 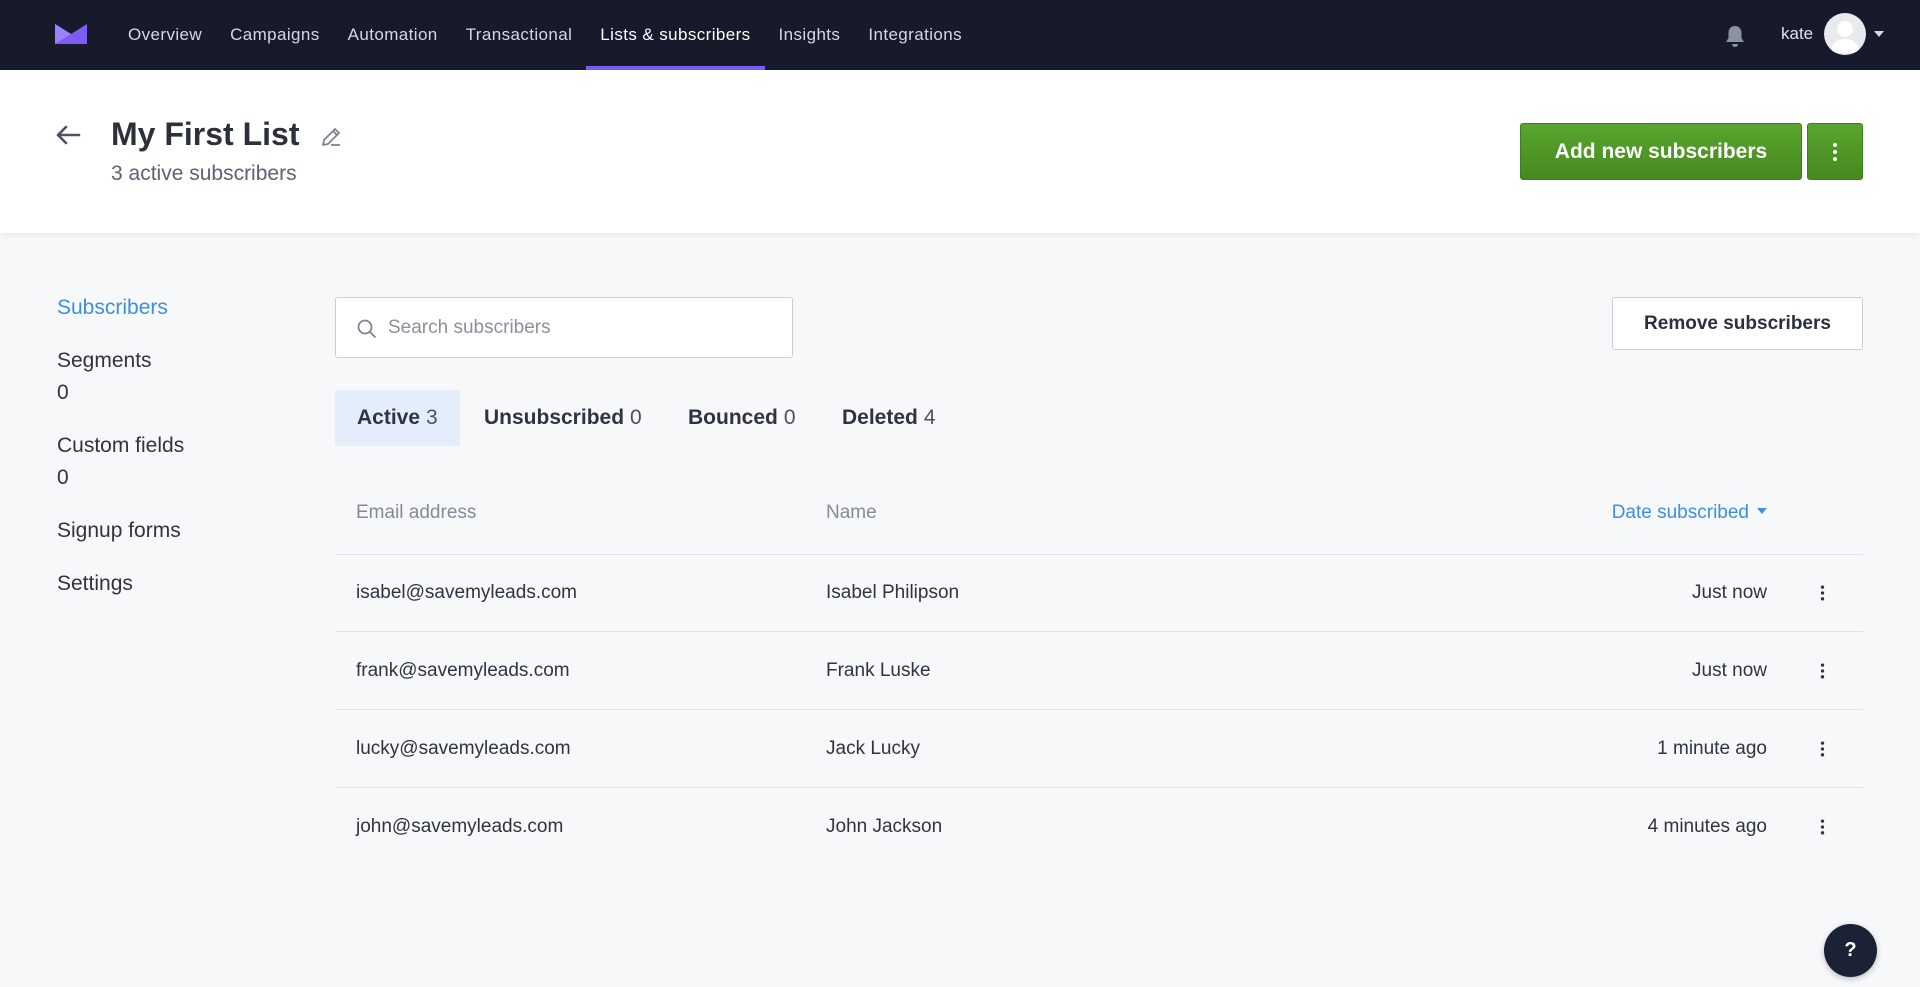 What do you see at coordinates (1735, 36) in the screenshot?
I see `bell-icon` at bounding box center [1735, 36].